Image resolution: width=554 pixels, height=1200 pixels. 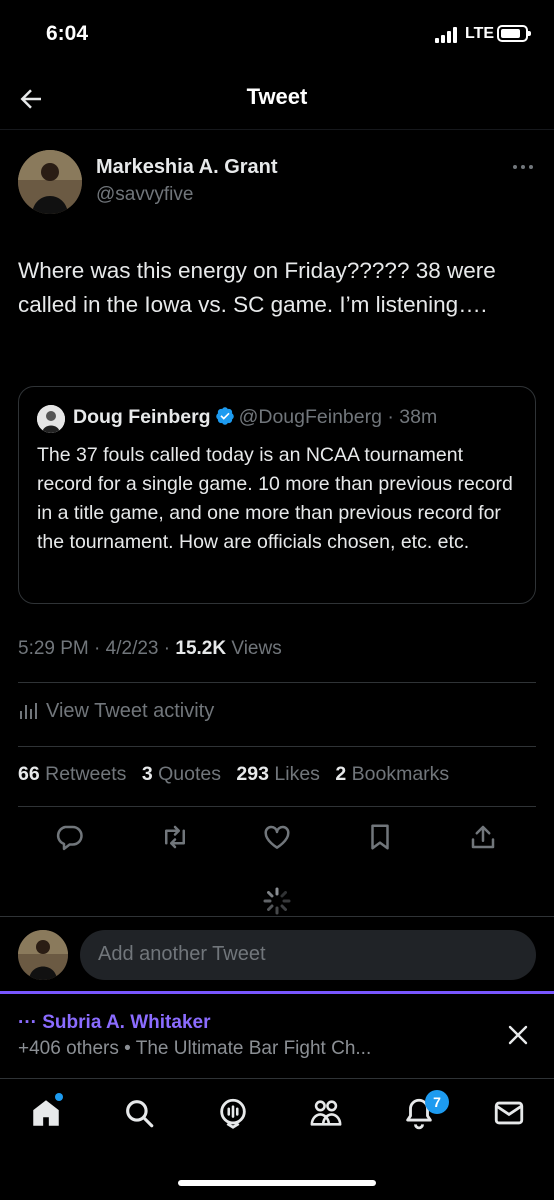 I want to click on messages-icon, so click(x=509, y=1113).